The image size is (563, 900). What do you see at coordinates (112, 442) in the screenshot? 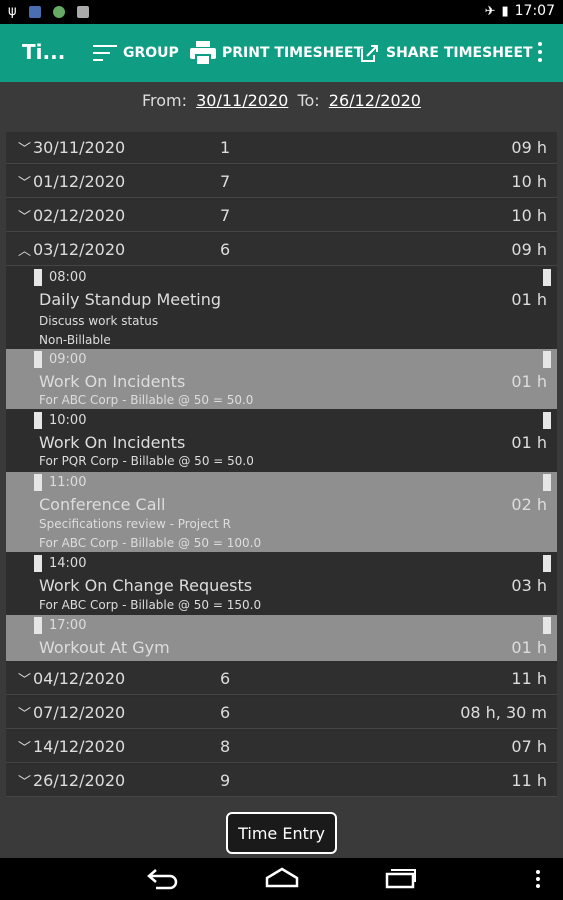
I see `entry-title: Work On Incidents` at bounding box center [112, 442].